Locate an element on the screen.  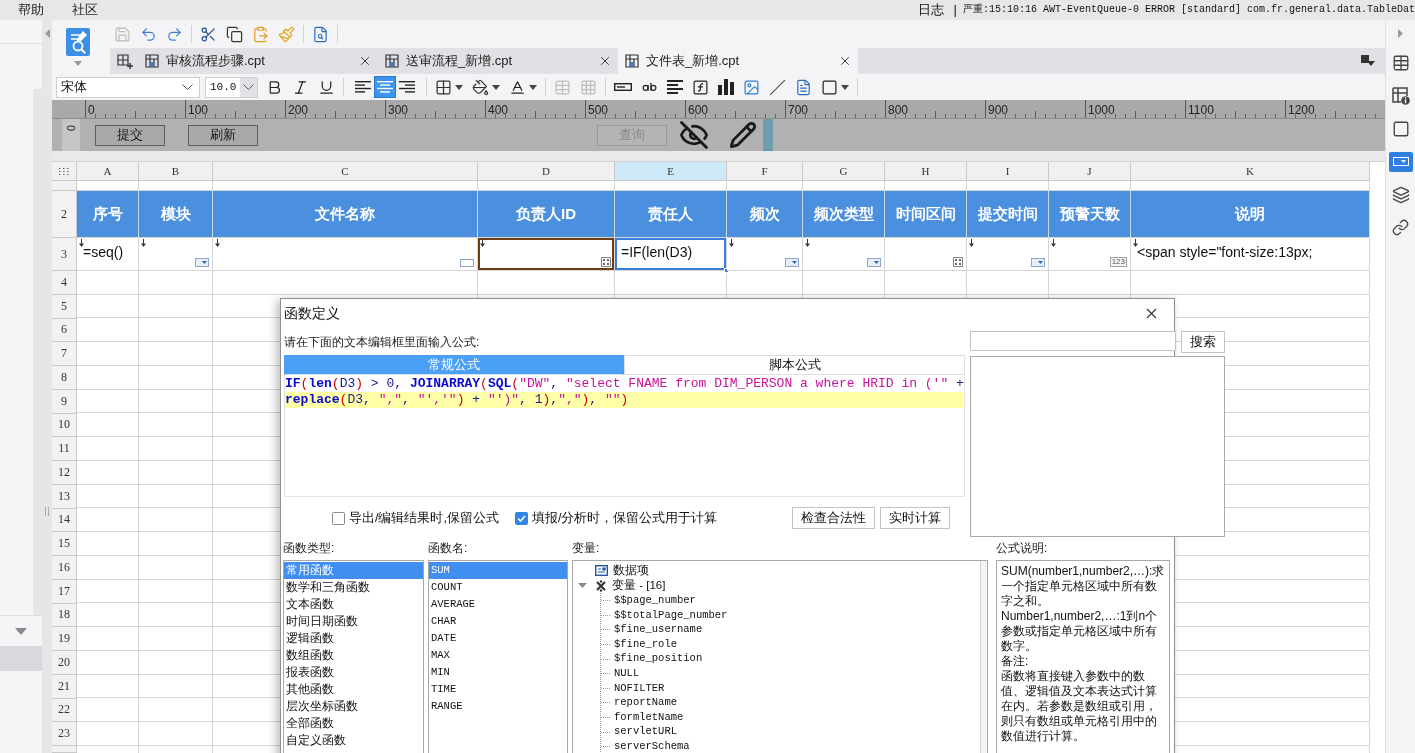
size-select: 10.0 is located at coordinates (231, 87).